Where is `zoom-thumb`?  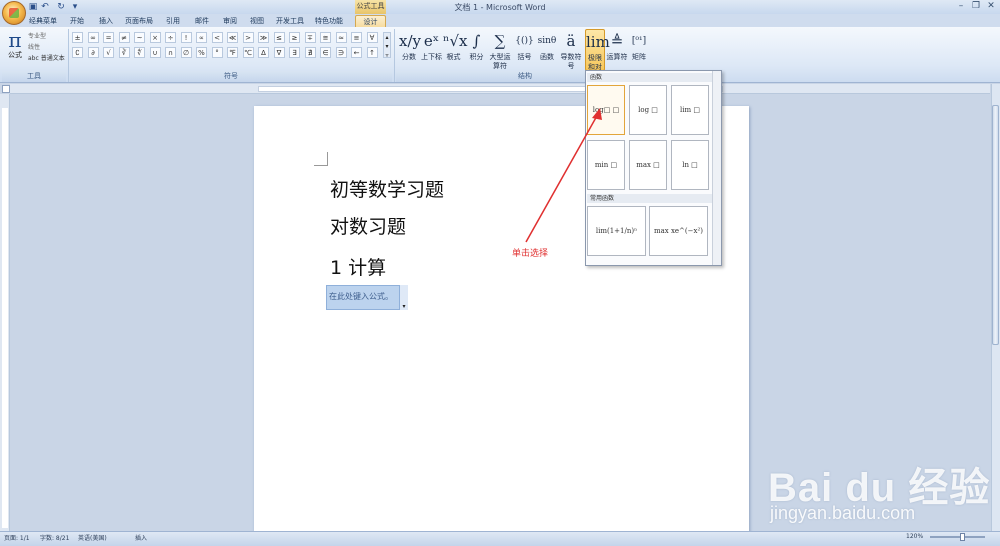 zoom-thumb is located at coordinates (962, 537).